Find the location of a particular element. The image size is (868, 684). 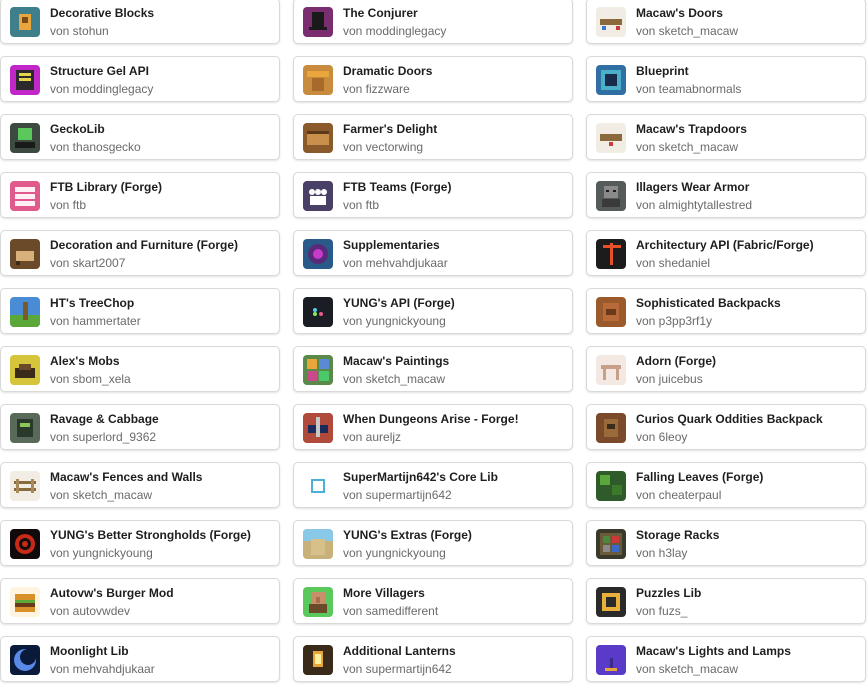

mod-title: Farmer's Delight is located at coordinates (454, 129).